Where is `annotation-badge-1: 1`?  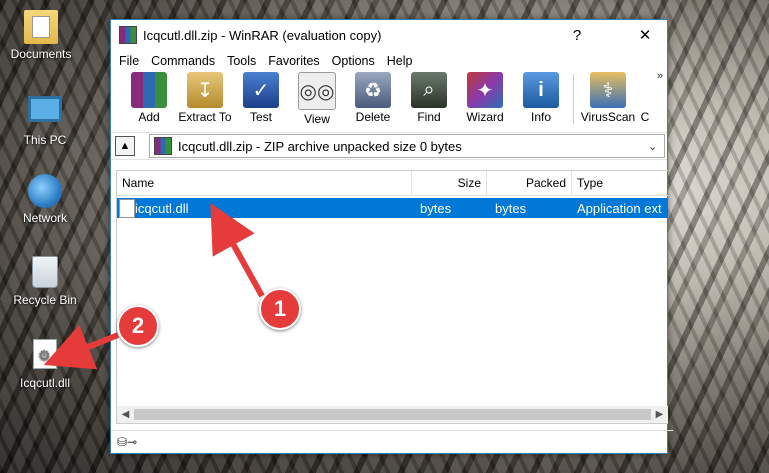 annotation-badge-1: 1 is located at coordinates (280, 309).